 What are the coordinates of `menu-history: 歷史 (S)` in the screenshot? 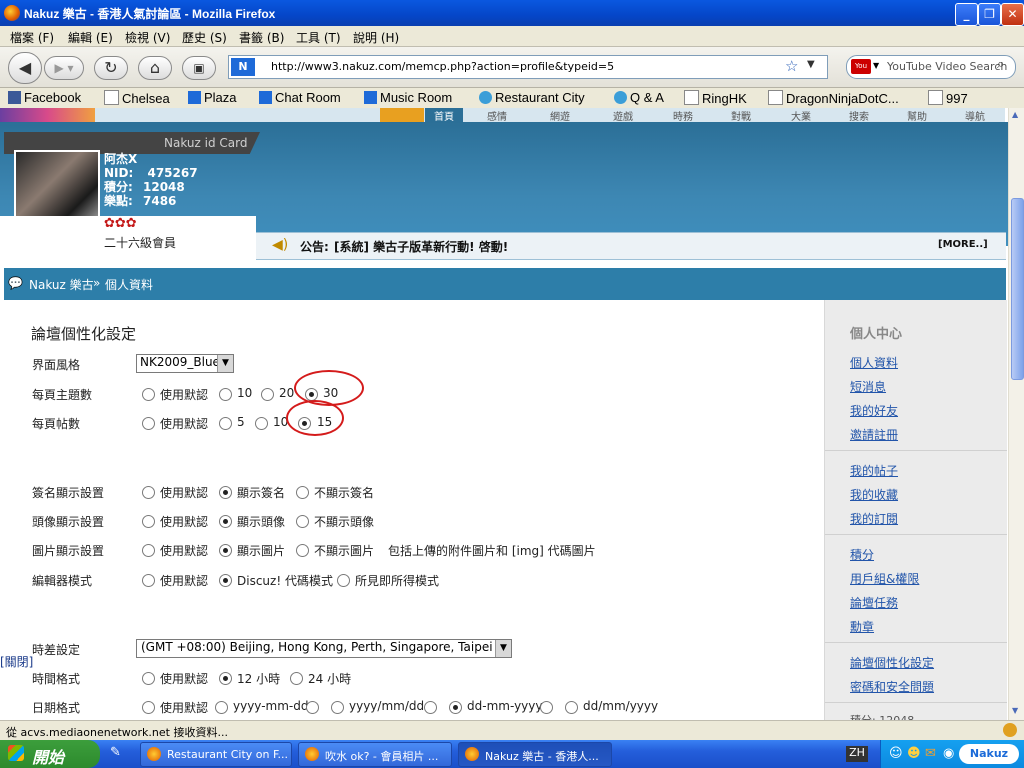 It's located at (204, 37).